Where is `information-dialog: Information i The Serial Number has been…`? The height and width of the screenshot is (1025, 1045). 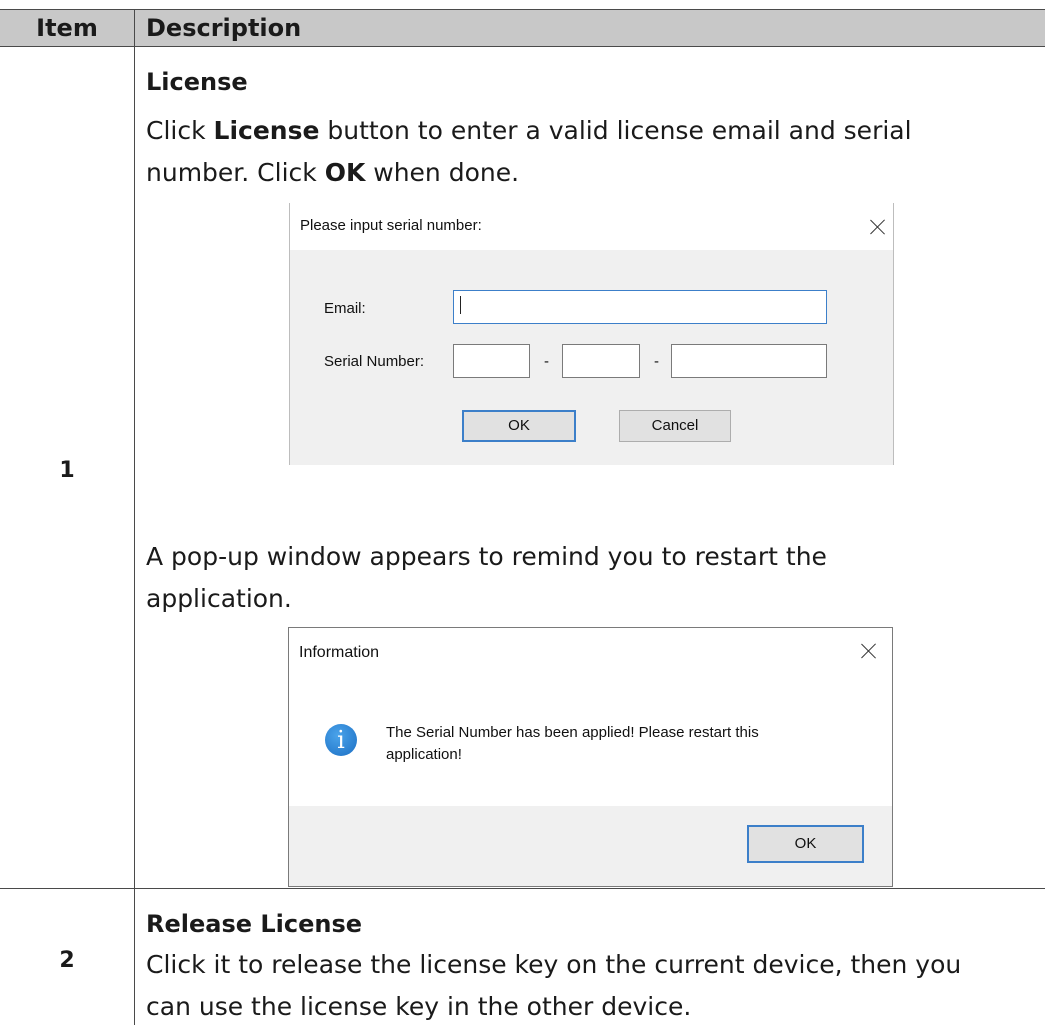 information-dialog: Information i The Serial Number has been… is located at coordinates (590, 757).